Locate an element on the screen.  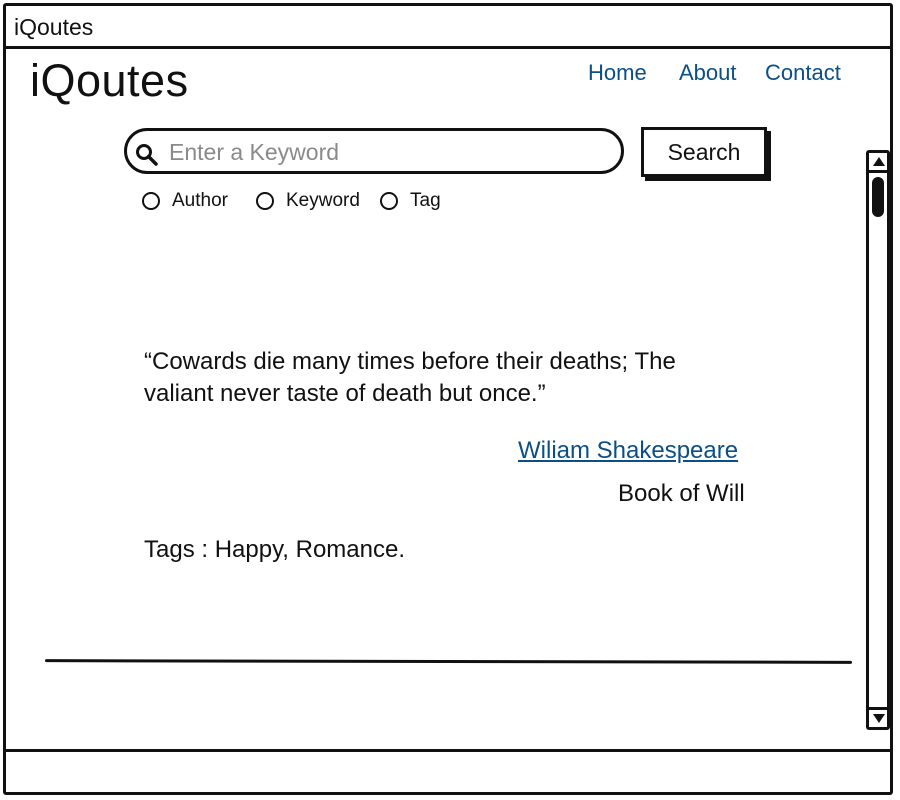
search-icon is located at coordinates (147, 155).